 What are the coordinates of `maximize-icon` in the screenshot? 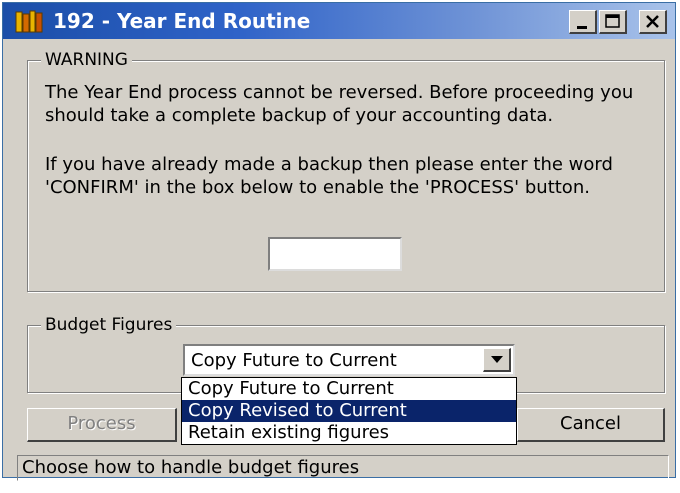 It's located at (612, 21).